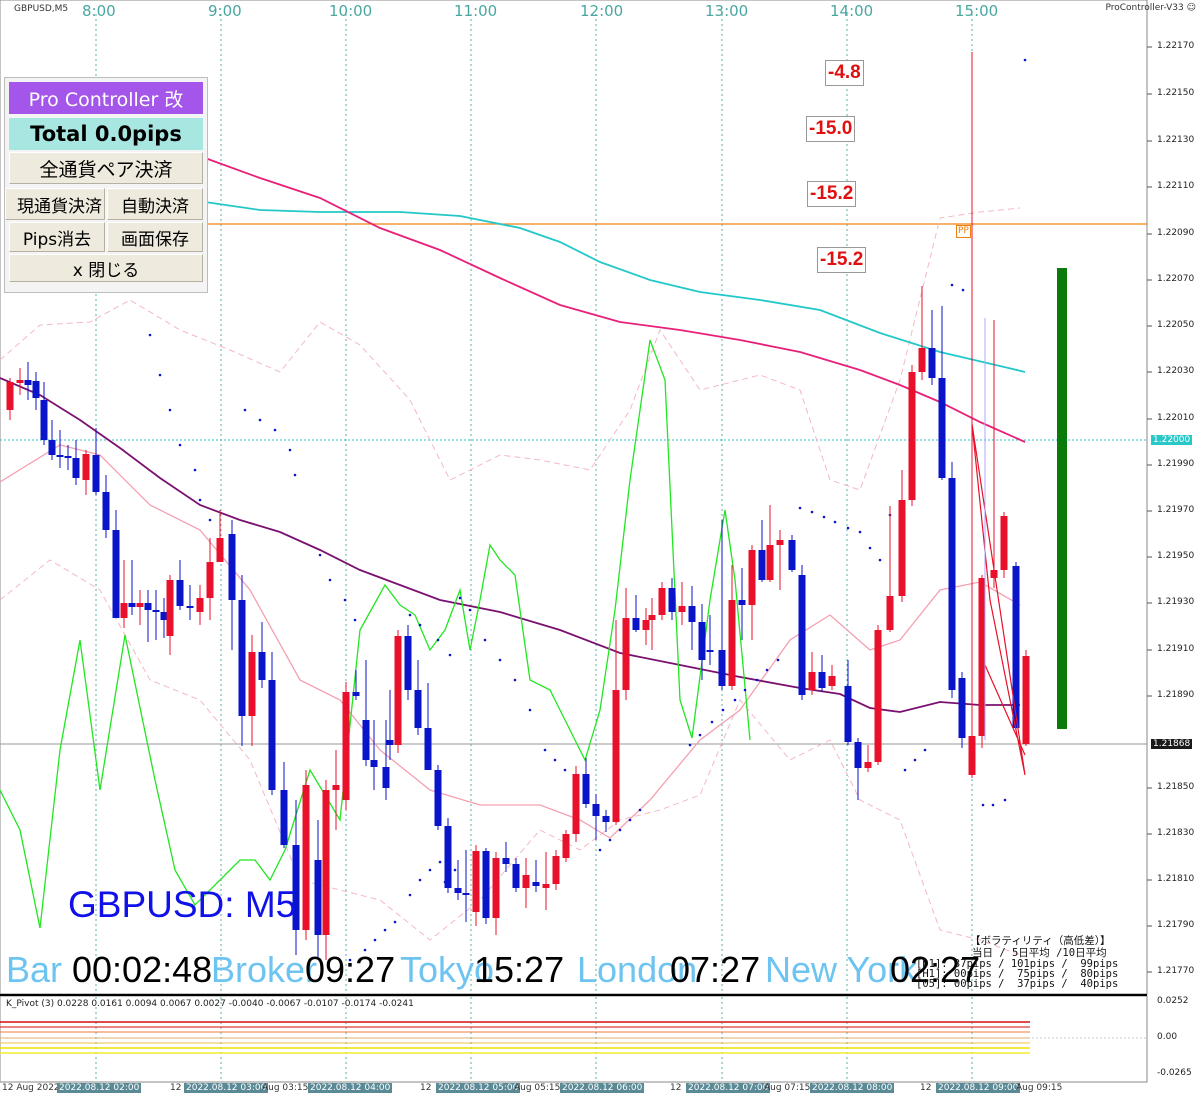 This screenshot has width=1200, height=1098. Describe the element at coordinates (155, 237) in the screenshot. I see `save-screen-button: 画面保存` at that location.